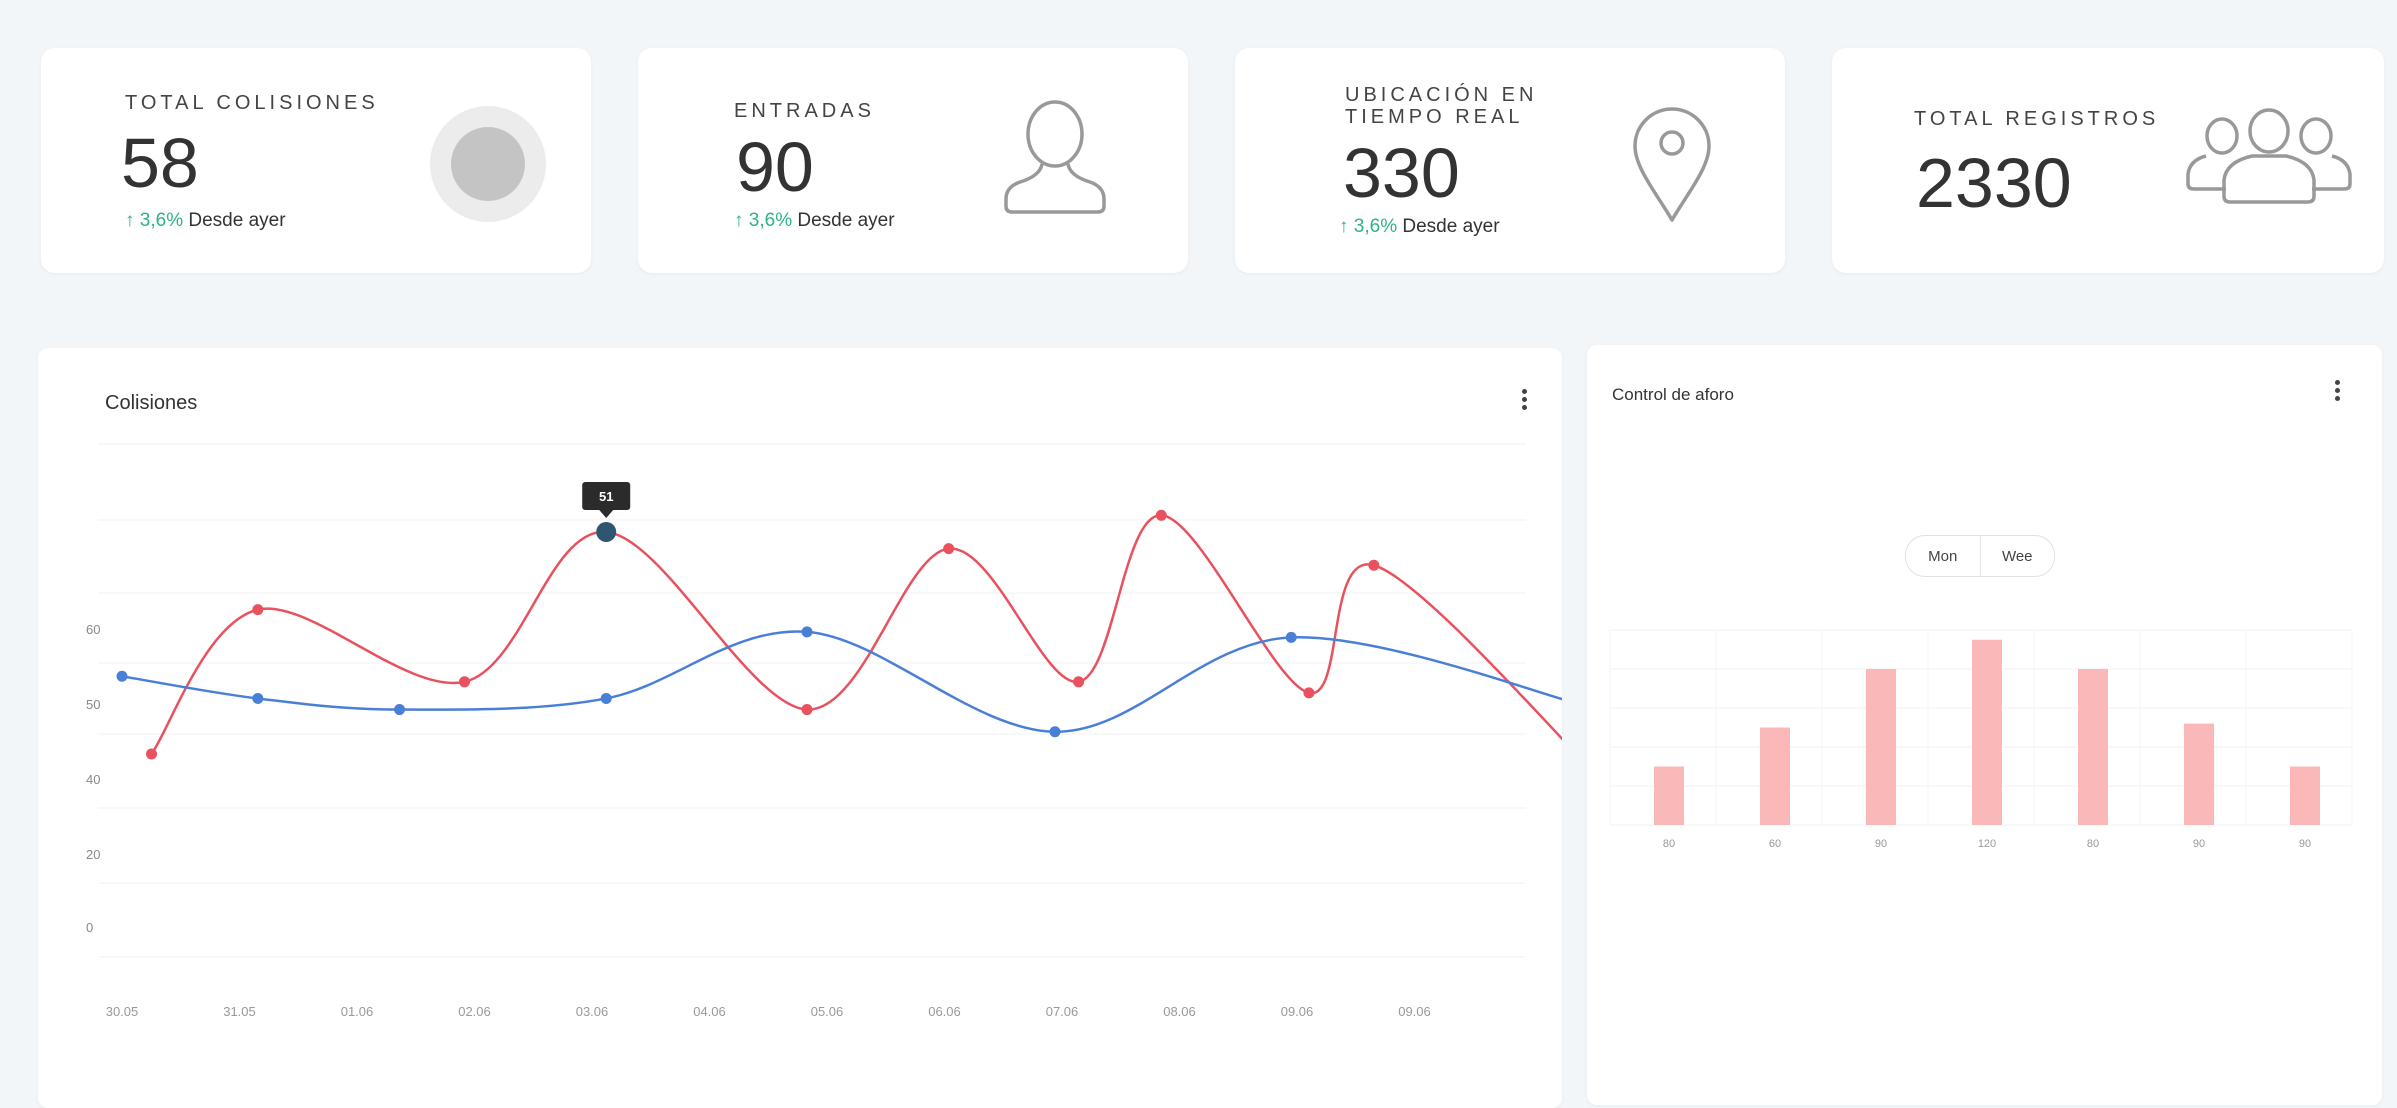 The image size is (2397, 1108). Describe the element at coordinates (1673, 394) in the screenshot. I see `panel-title: Control de aforo` at that location.